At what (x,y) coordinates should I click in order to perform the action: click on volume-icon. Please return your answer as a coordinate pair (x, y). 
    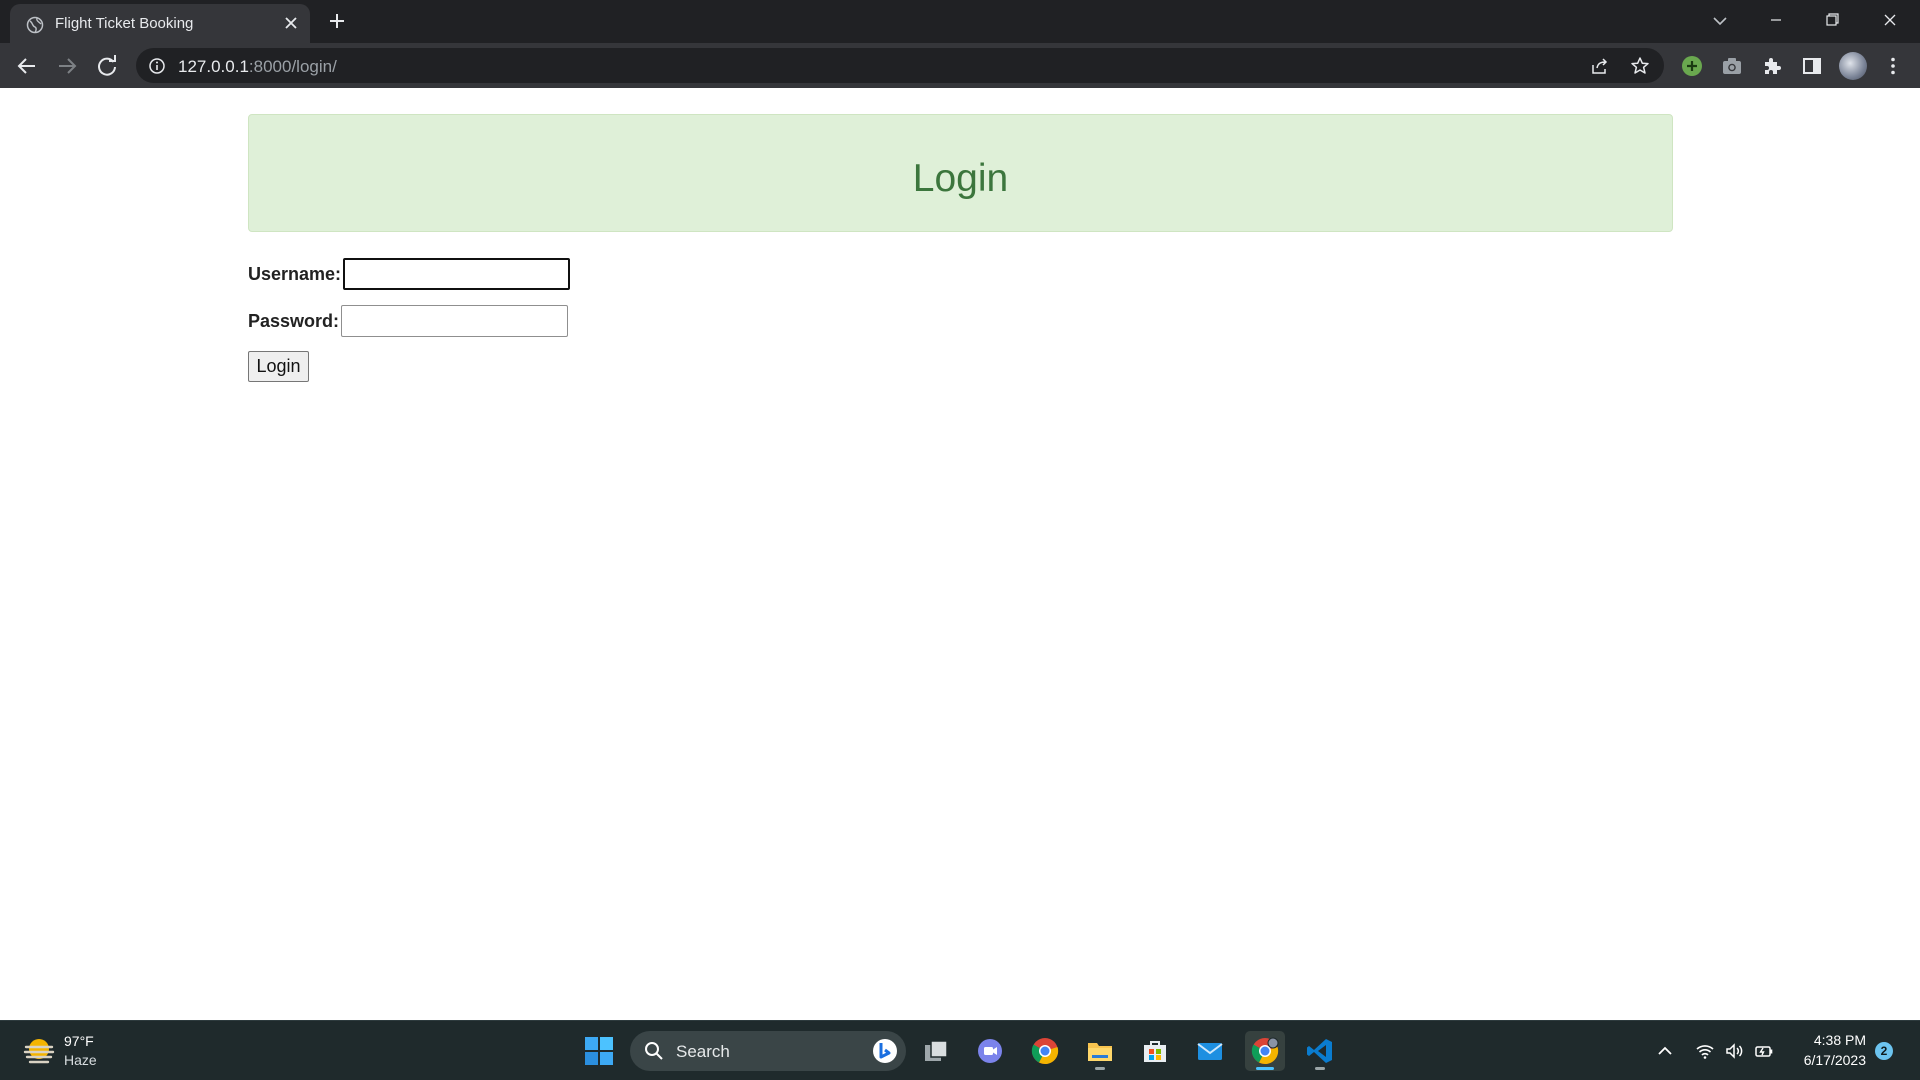
    Looking at the image, I should click on (1734, 1051).